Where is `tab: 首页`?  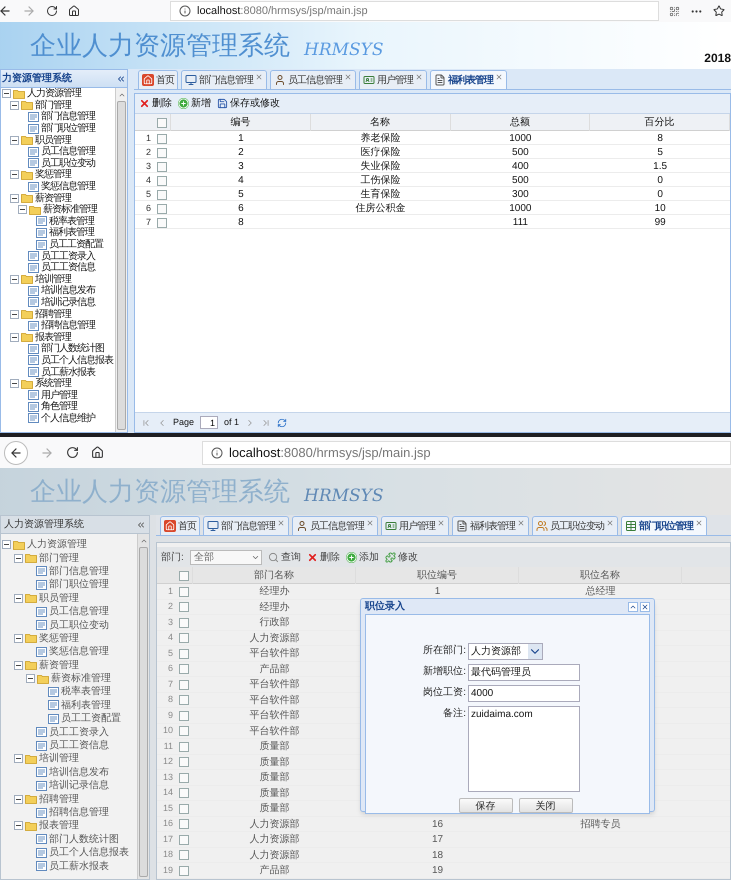 tab: 首页 is located at coordinates (158, 79).